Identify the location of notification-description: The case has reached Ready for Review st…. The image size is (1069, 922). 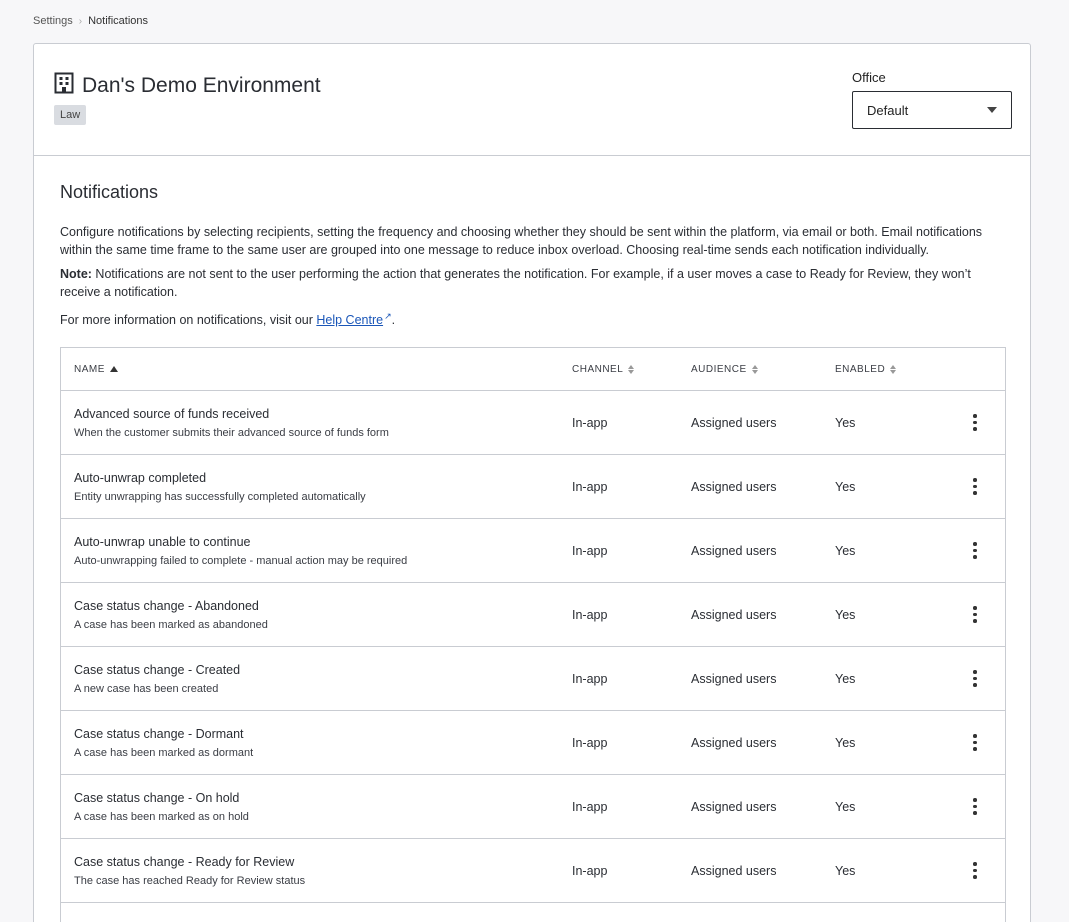
(190, 880).